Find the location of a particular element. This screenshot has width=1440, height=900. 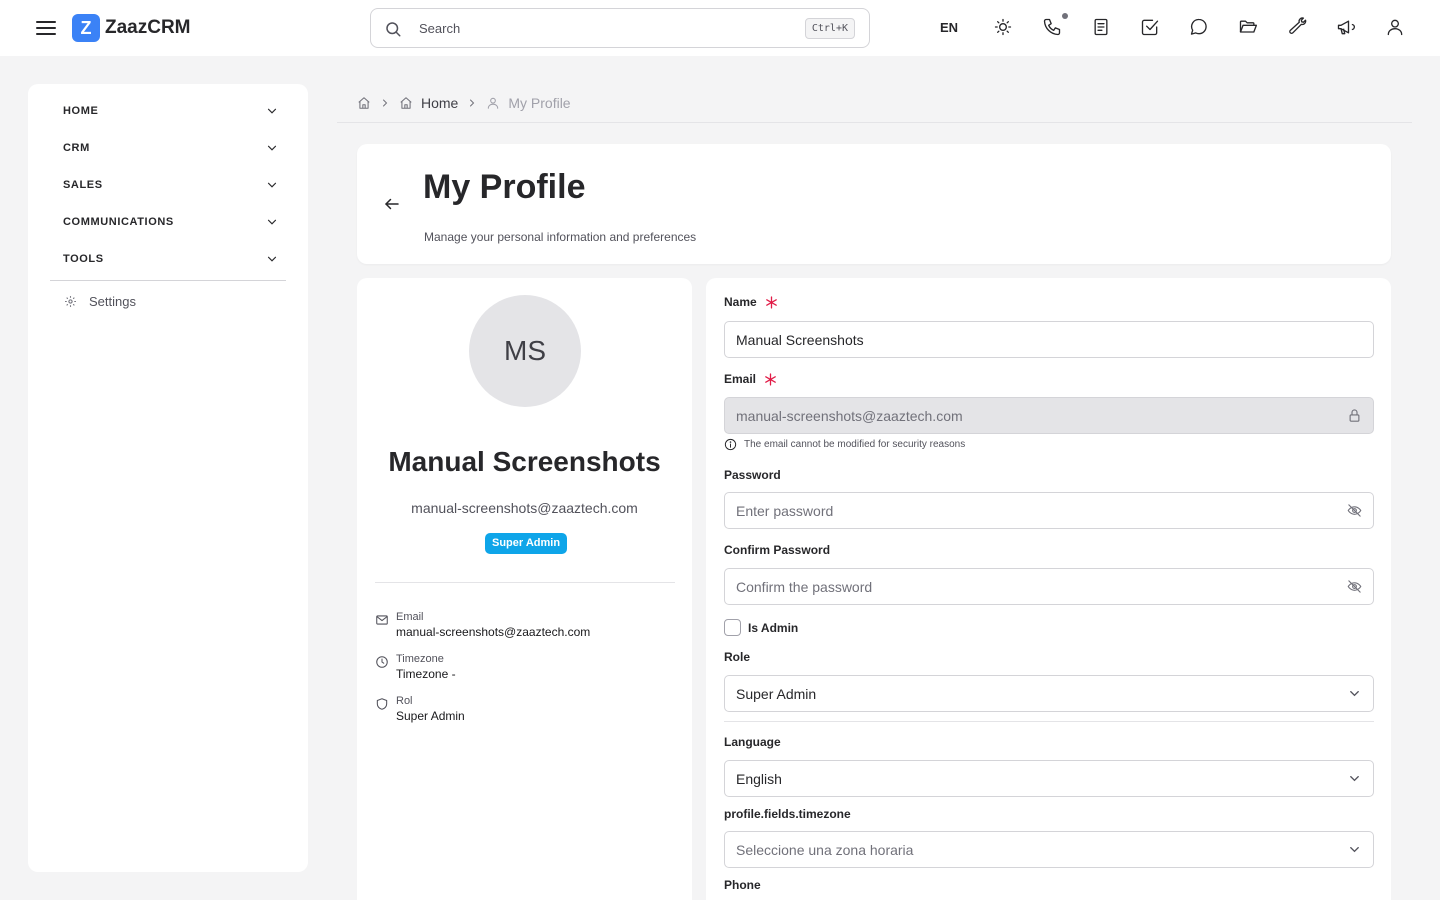

sidebar-item-home: HOME is located at coordinates (171, 111).